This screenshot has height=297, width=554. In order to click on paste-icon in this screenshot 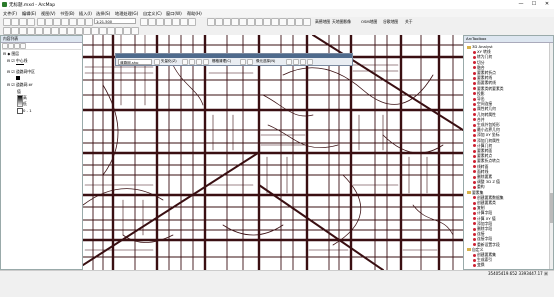, I will do `click(57, 22)`.